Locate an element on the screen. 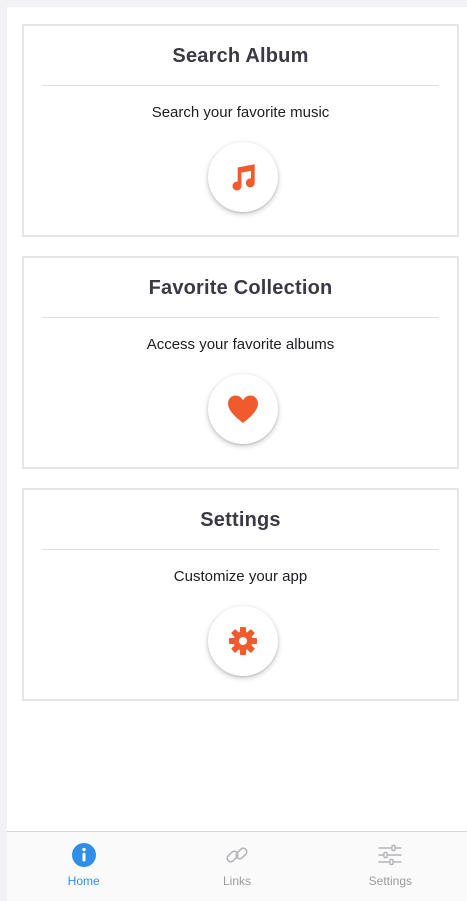 The height and width of the screenshot is (901, 467). card-subtitle: Search your favorite music is located at coordinates (240, 112).